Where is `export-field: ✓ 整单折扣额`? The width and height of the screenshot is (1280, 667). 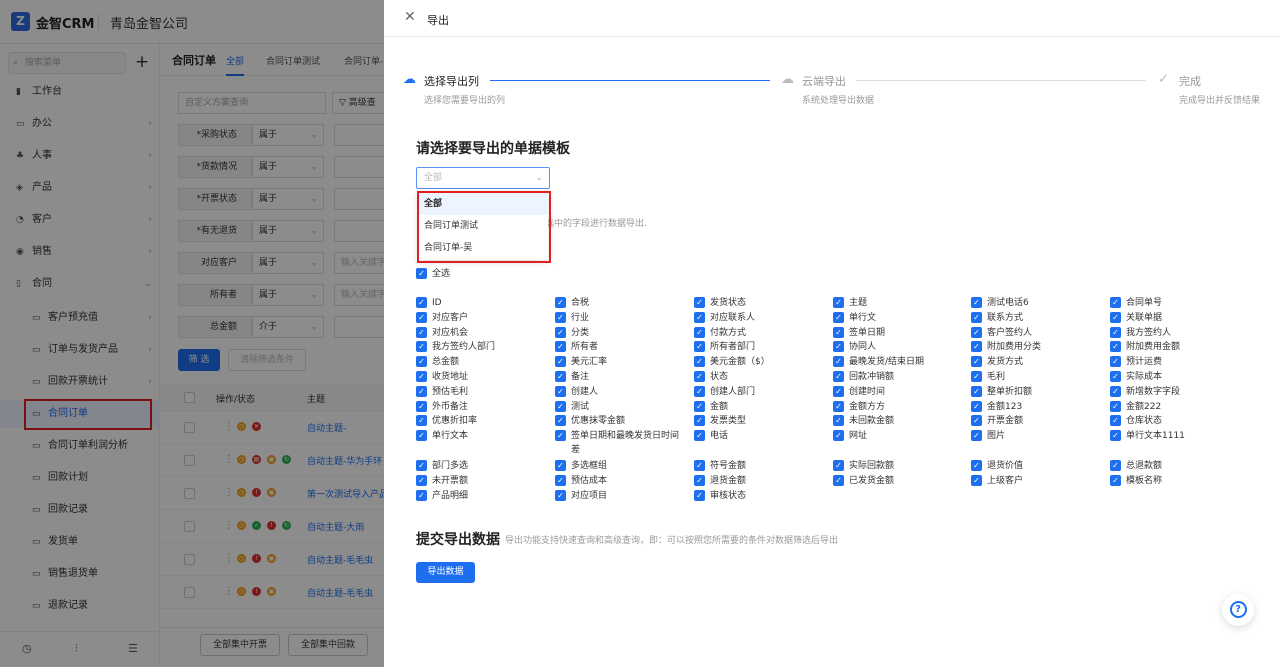 export-field: ✓ 整单折扣额 is located at coordinates (1037, 392).